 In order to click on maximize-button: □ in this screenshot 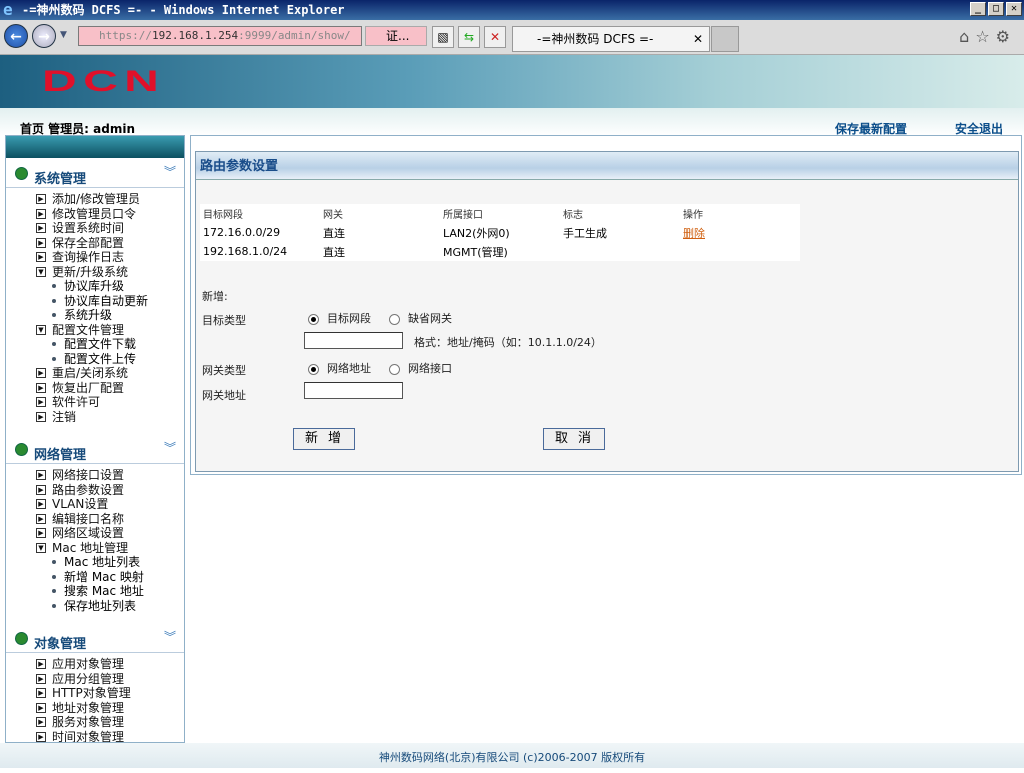, I will do `click(996, 9)`.